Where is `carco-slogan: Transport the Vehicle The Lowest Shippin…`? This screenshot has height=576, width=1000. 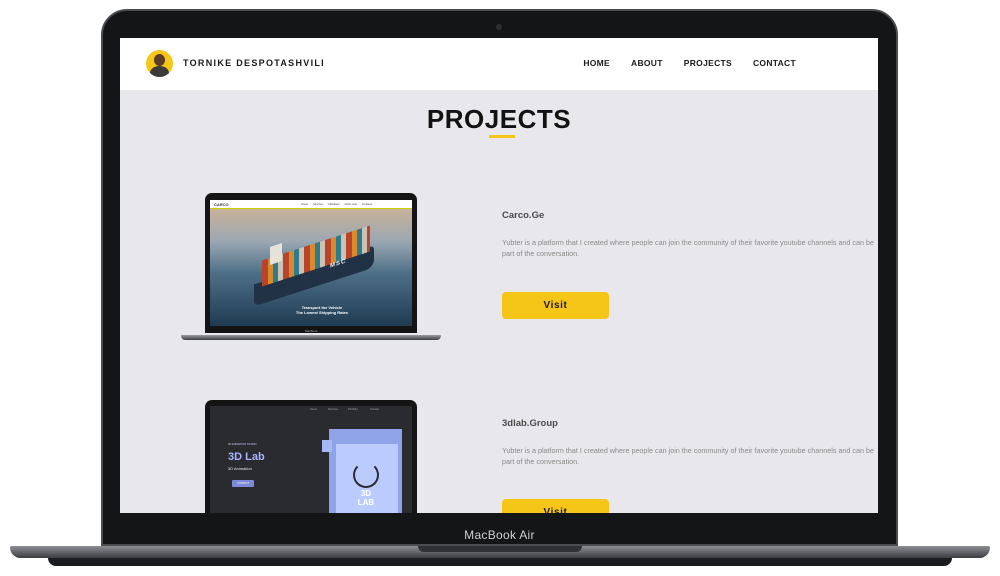
carco-slogan: Transport the Vehicle The Lowest Shippin… is located at coordinates (322, 310).